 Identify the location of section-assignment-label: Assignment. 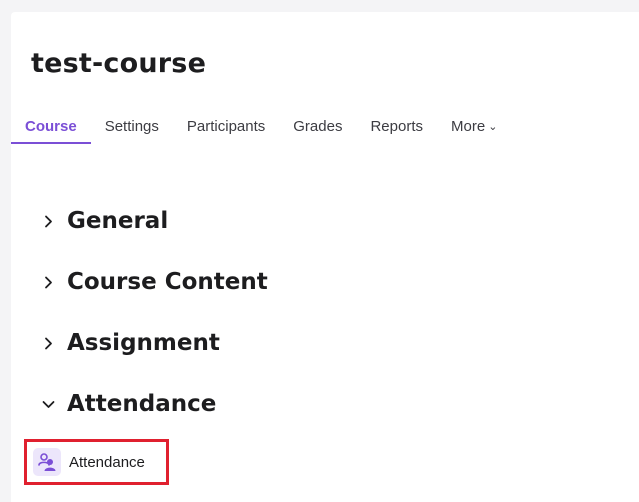
(143, 343).